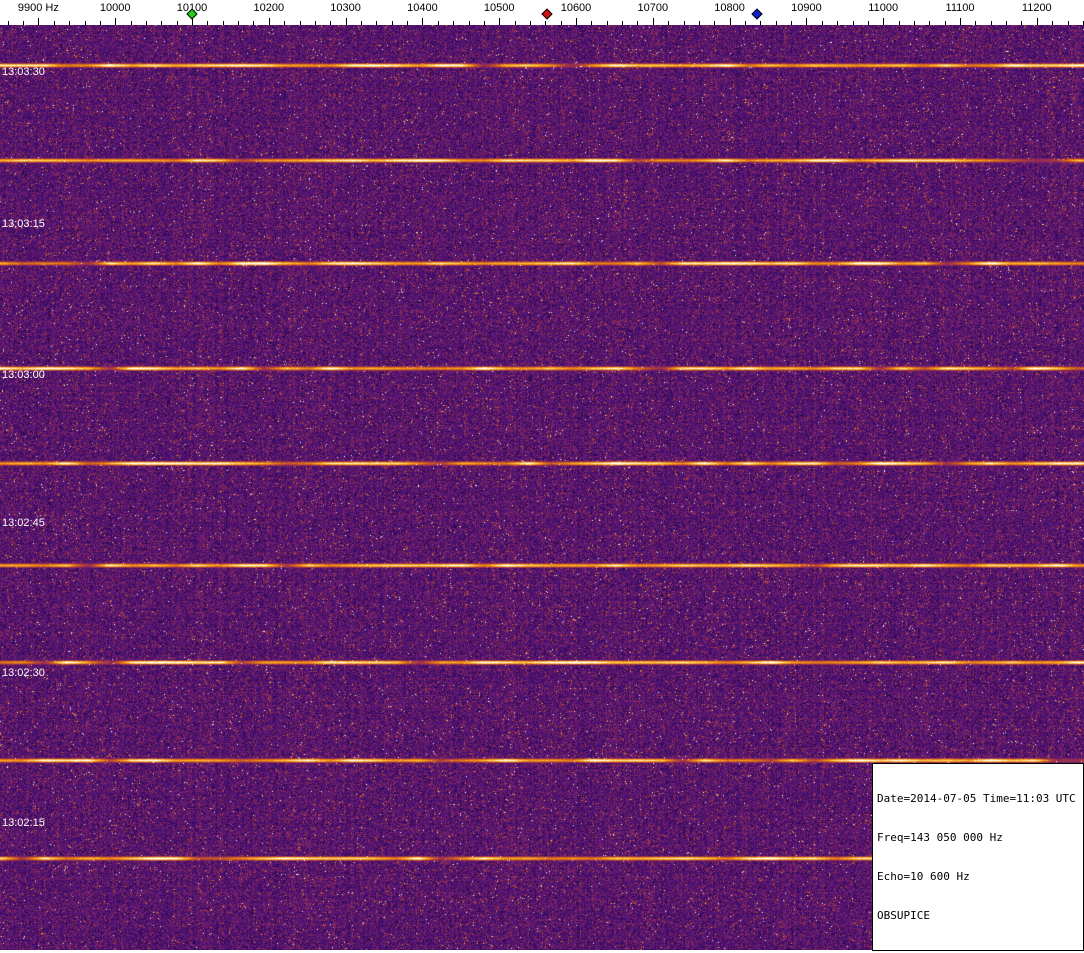  I want to click on time-label: 13:02:30, so click(23, 673).